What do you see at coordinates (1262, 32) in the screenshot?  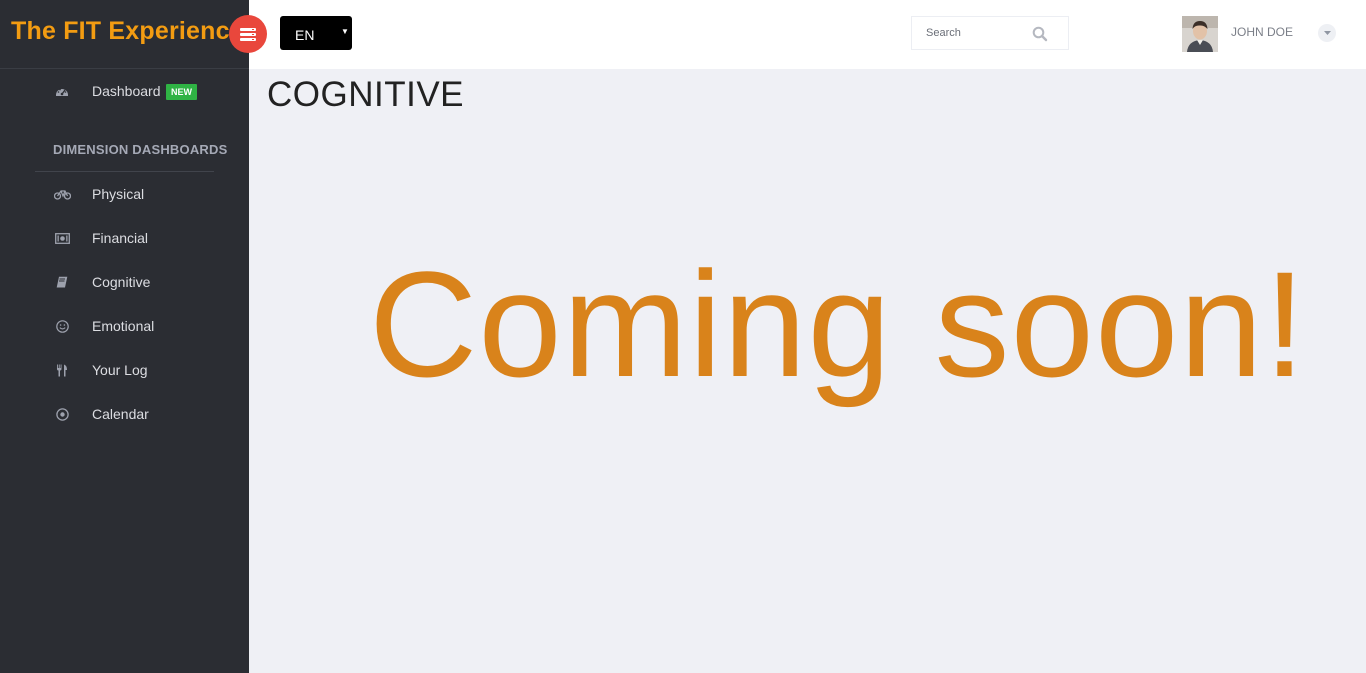 I see `user-name: JOHN DOE` at bounding box center [1262, 32].